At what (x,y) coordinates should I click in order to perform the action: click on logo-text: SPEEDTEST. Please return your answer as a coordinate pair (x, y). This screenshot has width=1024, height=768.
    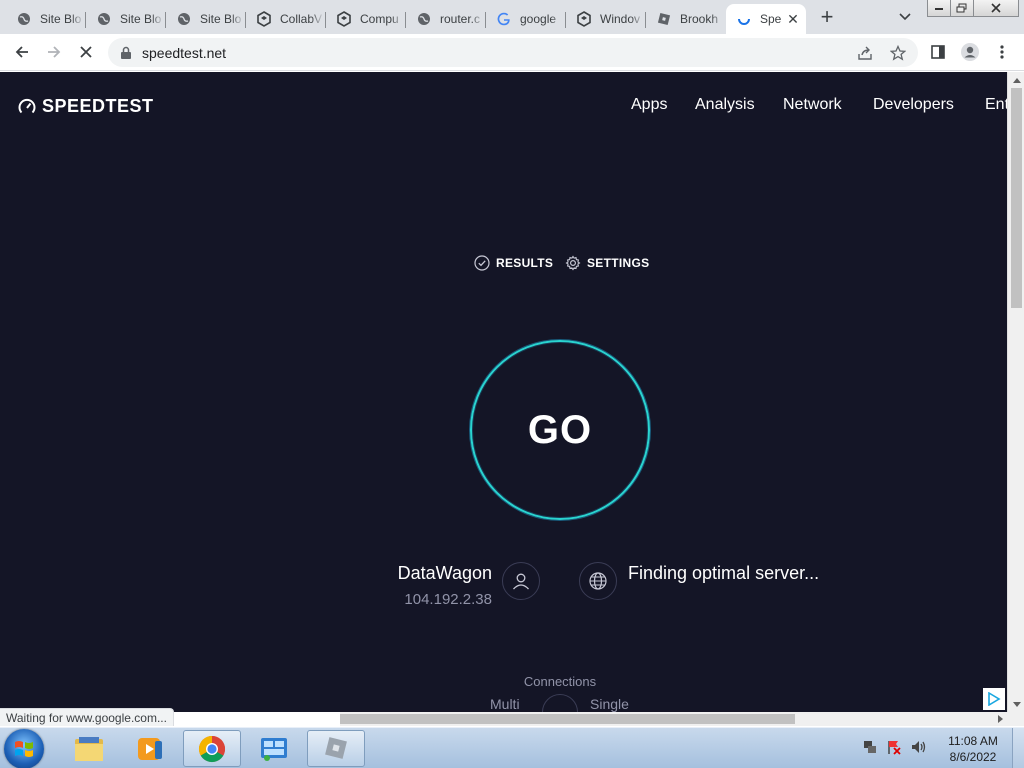
    Looking at the image, I should click on (98, 106).